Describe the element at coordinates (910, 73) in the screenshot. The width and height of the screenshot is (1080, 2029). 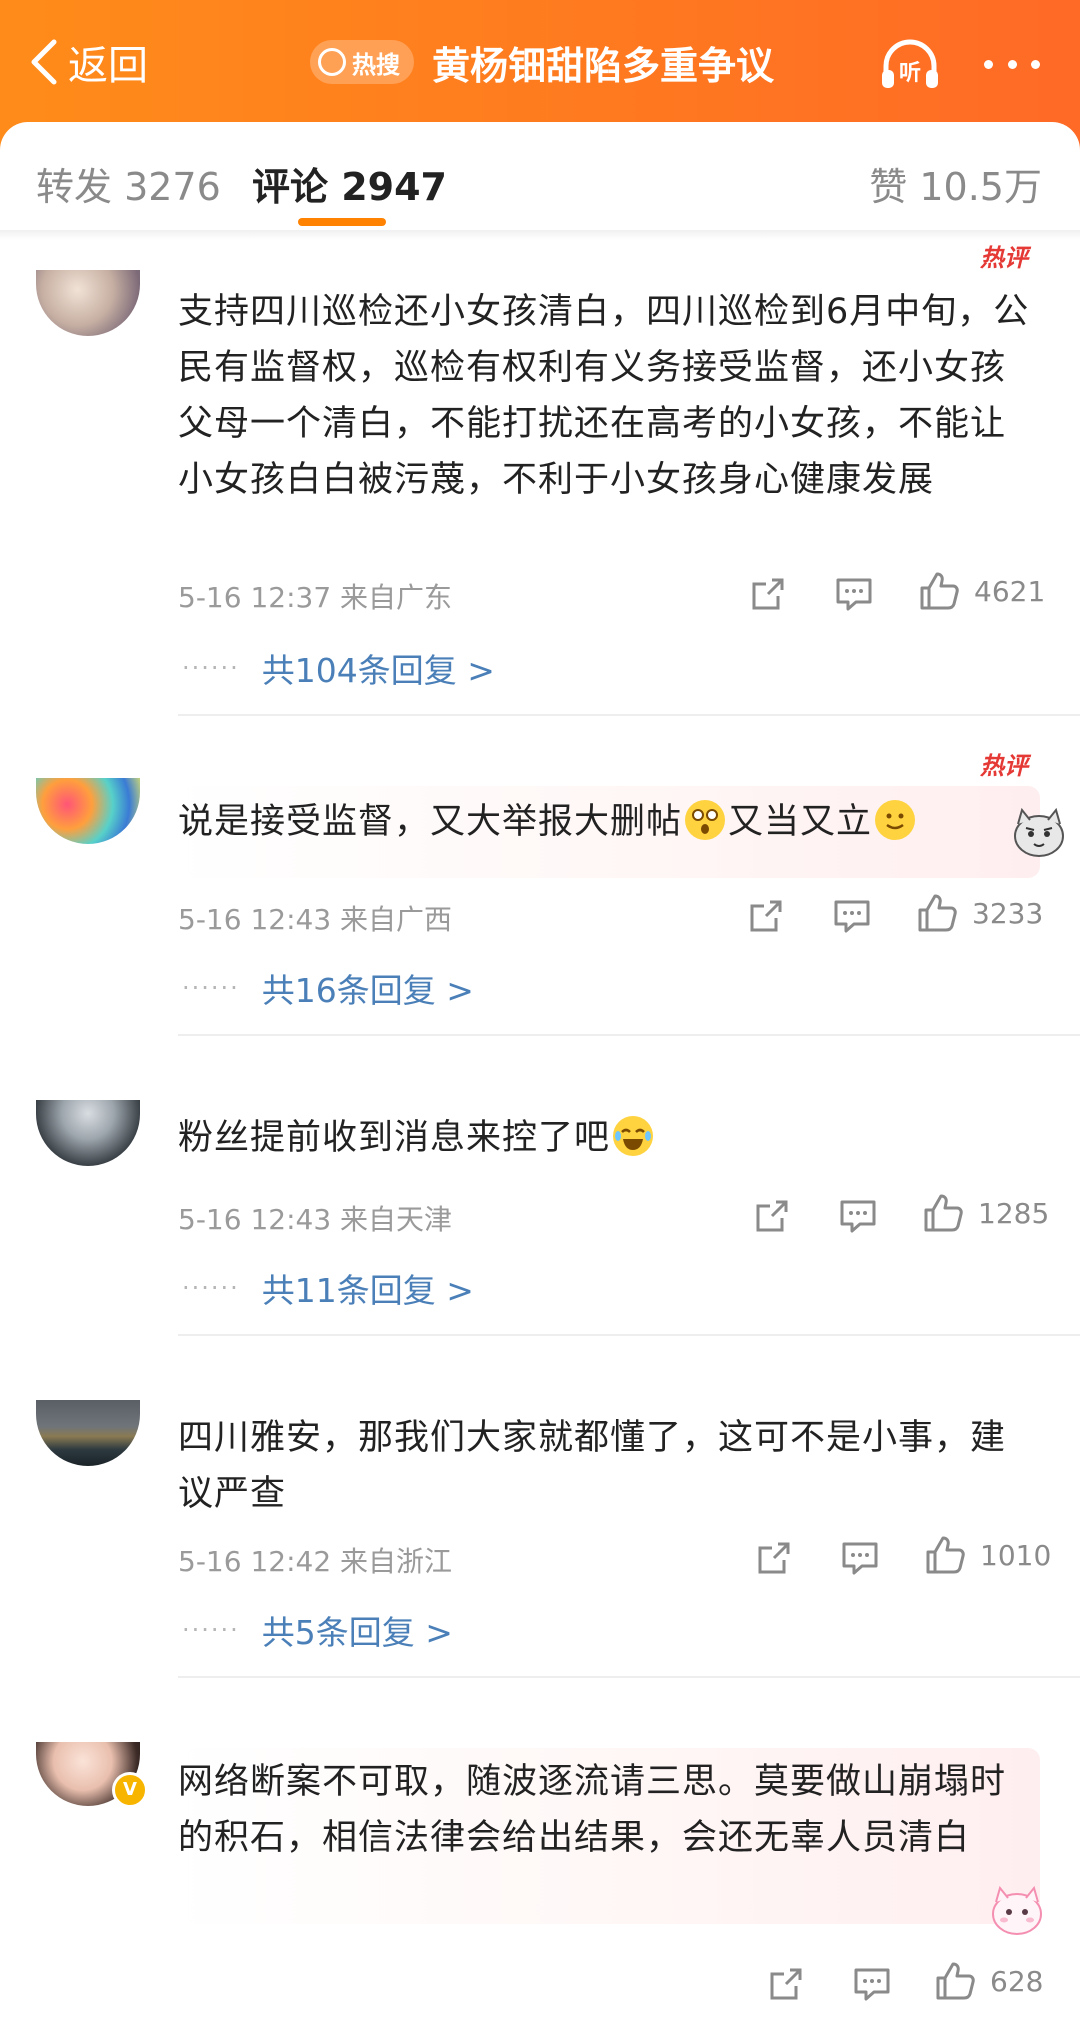
I see `listen-label: 听` at that location.